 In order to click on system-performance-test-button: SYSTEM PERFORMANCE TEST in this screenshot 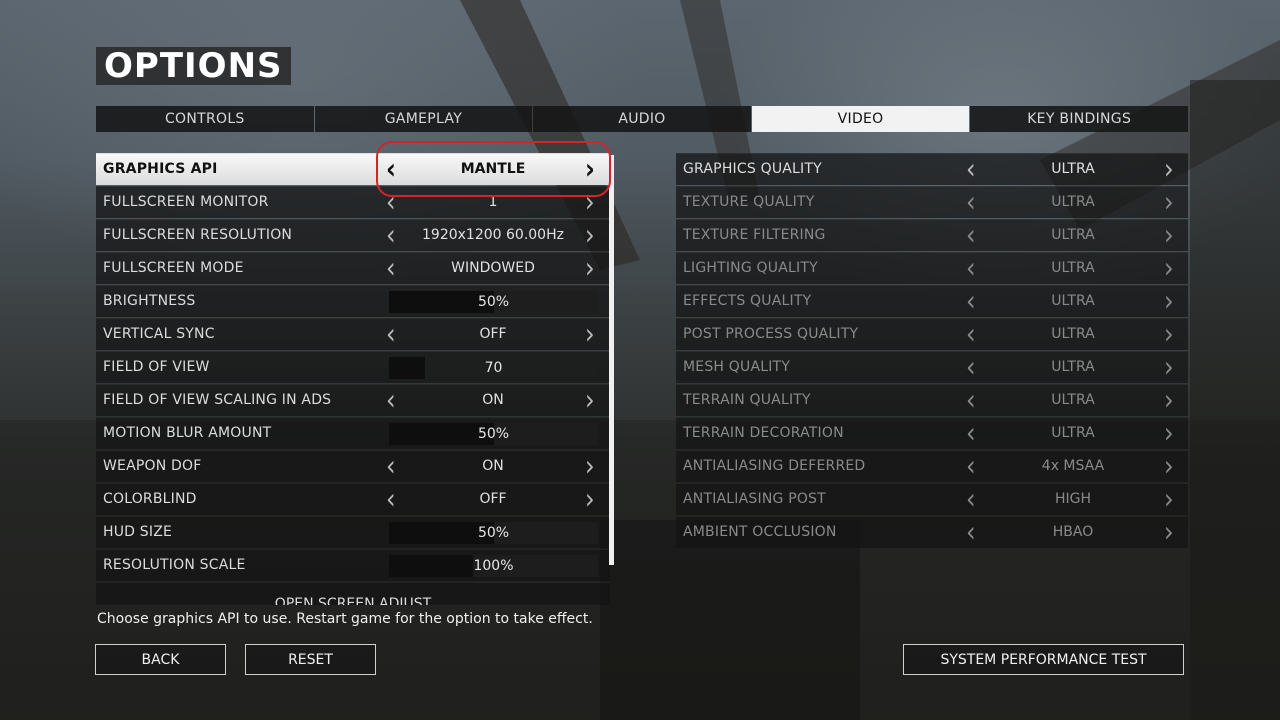, I will do `click(1043, 659)`.